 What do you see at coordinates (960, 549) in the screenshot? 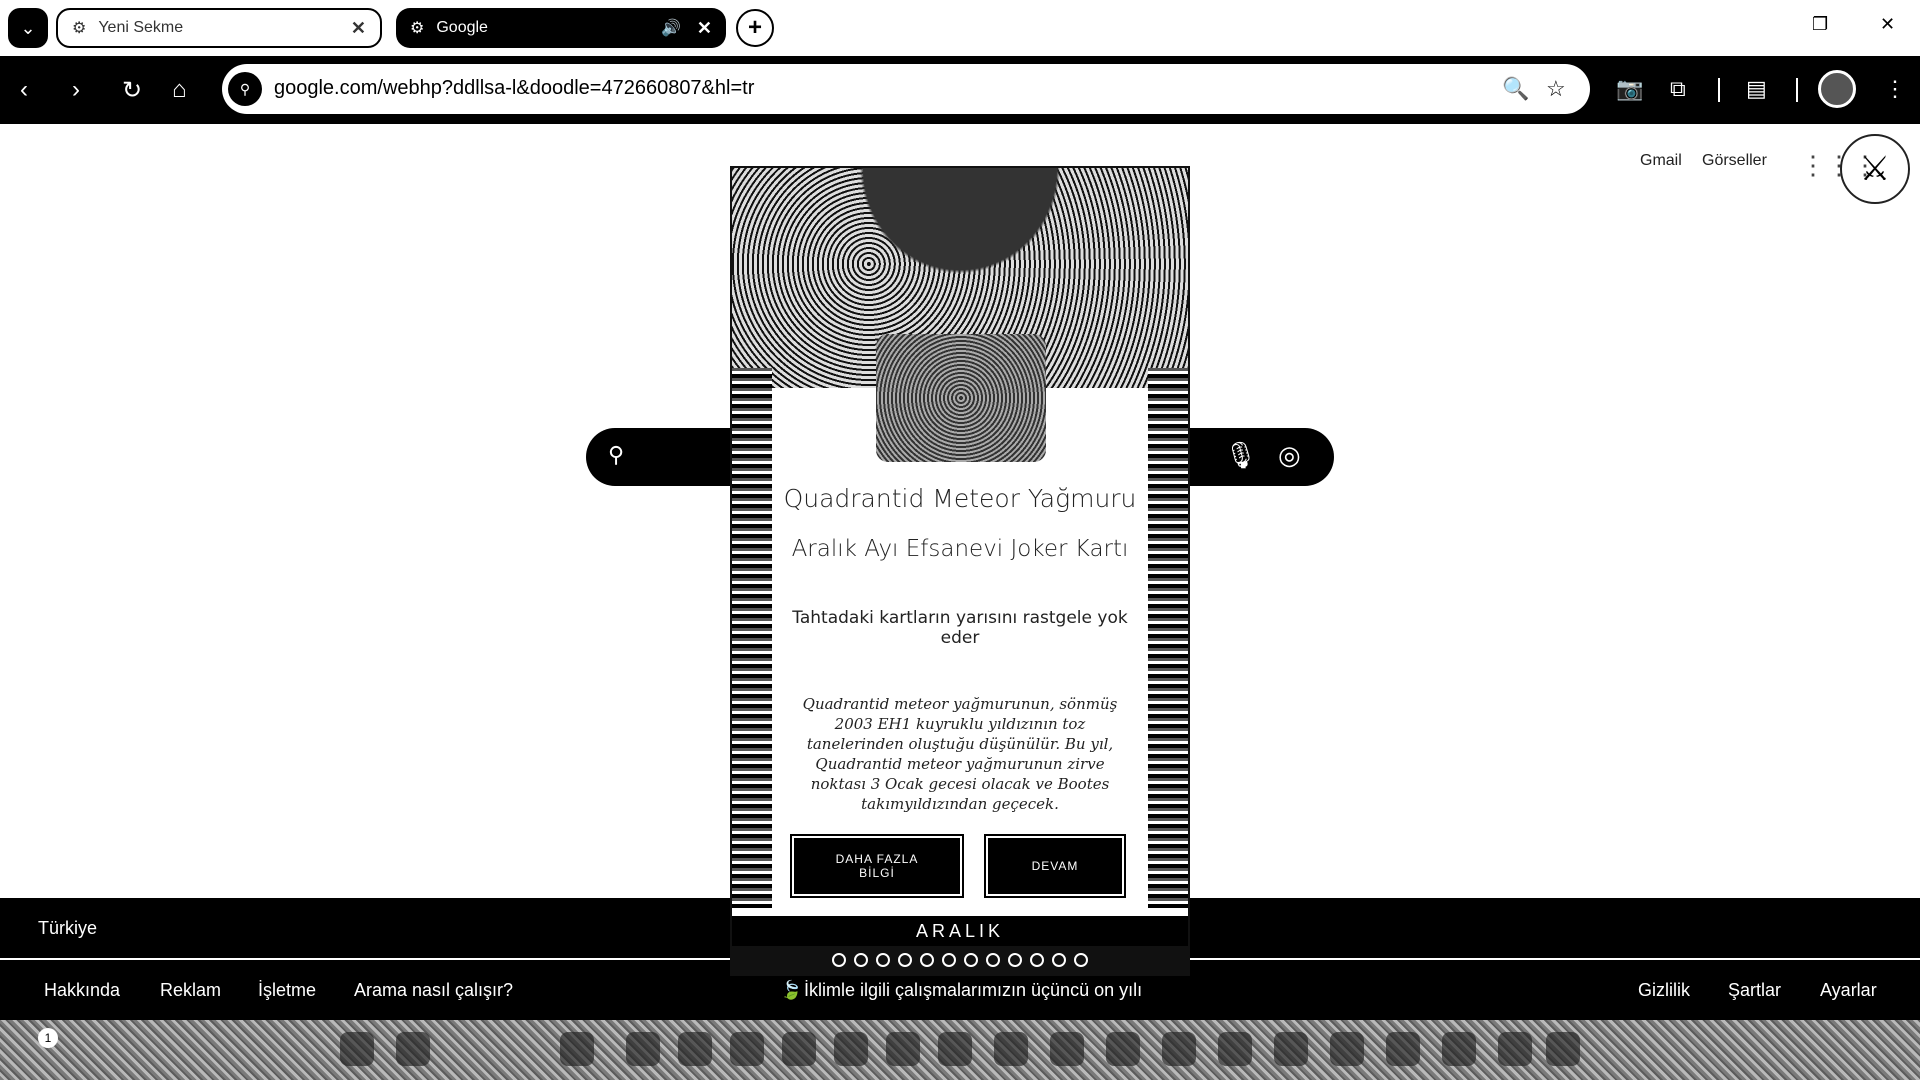
I see `card-subtitle: Aralık Ayı Efsanevi Joker Kartı` at bounding box center [960, 549].